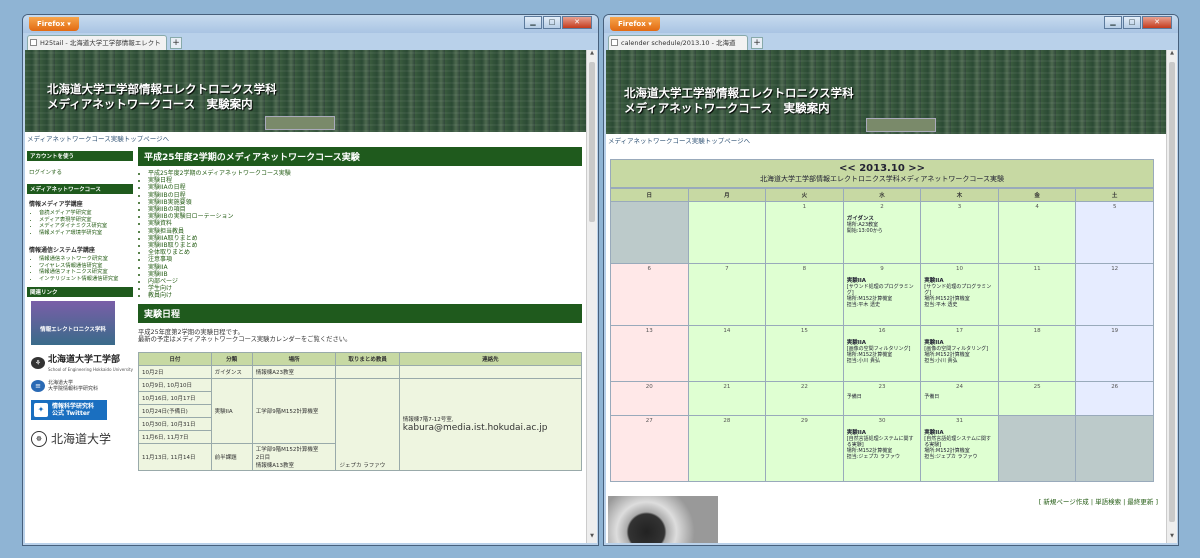  Describe the element at coordinates (727, 294) in the screenshot. I see `calendar-day-cell: 7` at that location.